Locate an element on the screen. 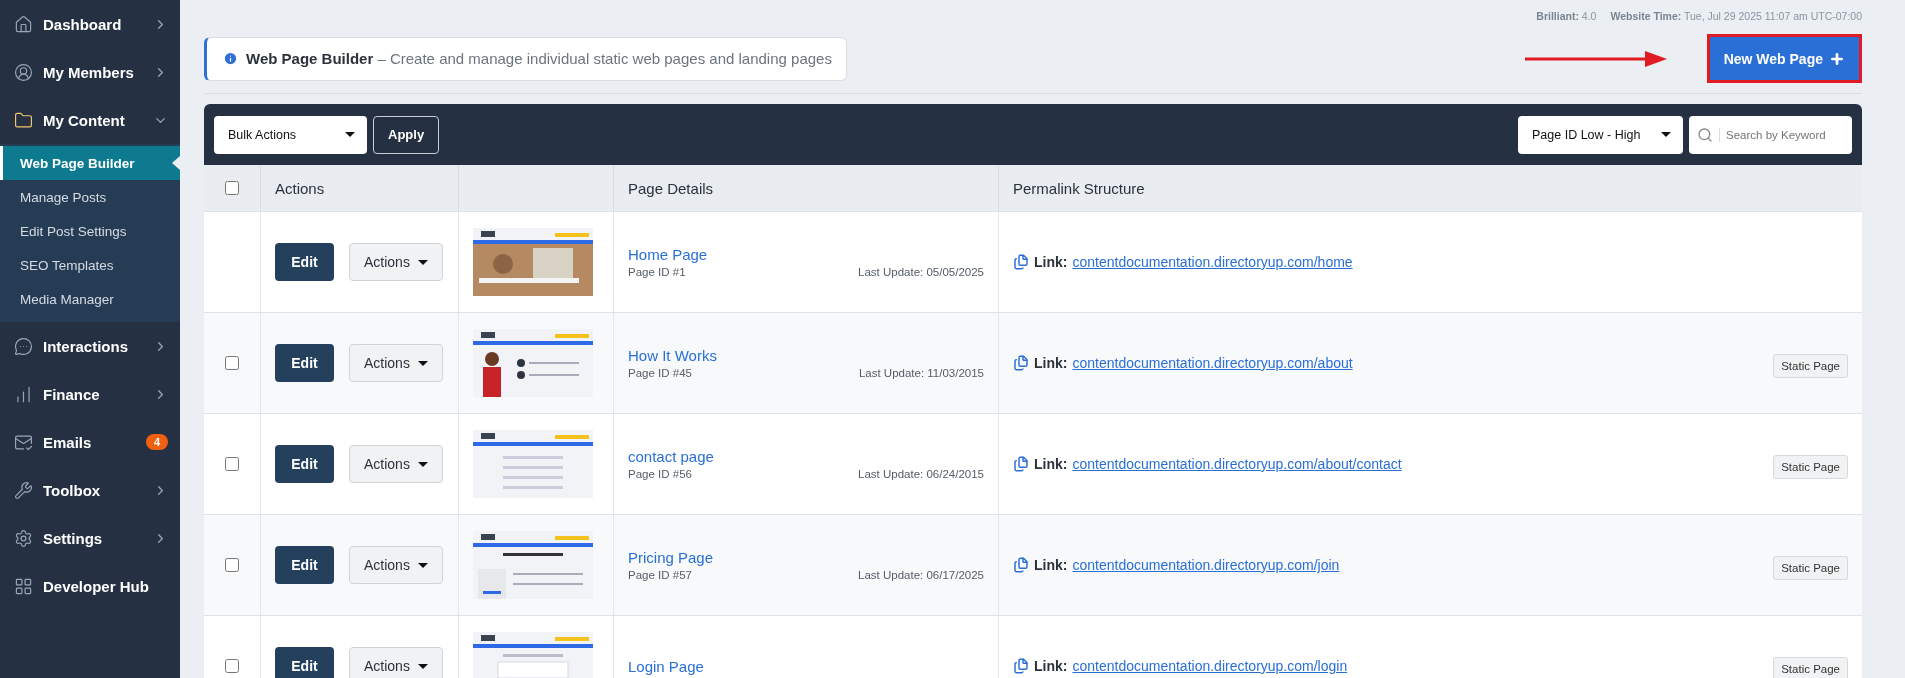 This screenshot has height=678, width=1905. column-header: Actions is located at coordinates (360, 188).